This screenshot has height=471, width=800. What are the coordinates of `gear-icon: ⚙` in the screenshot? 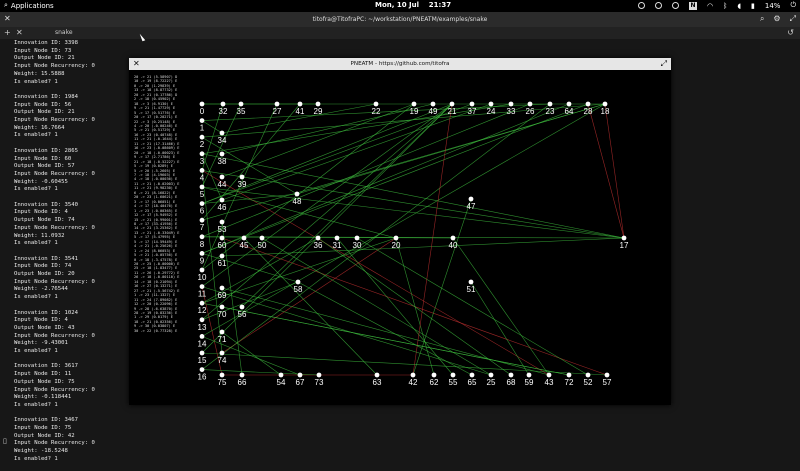 It's located at (776, 19).